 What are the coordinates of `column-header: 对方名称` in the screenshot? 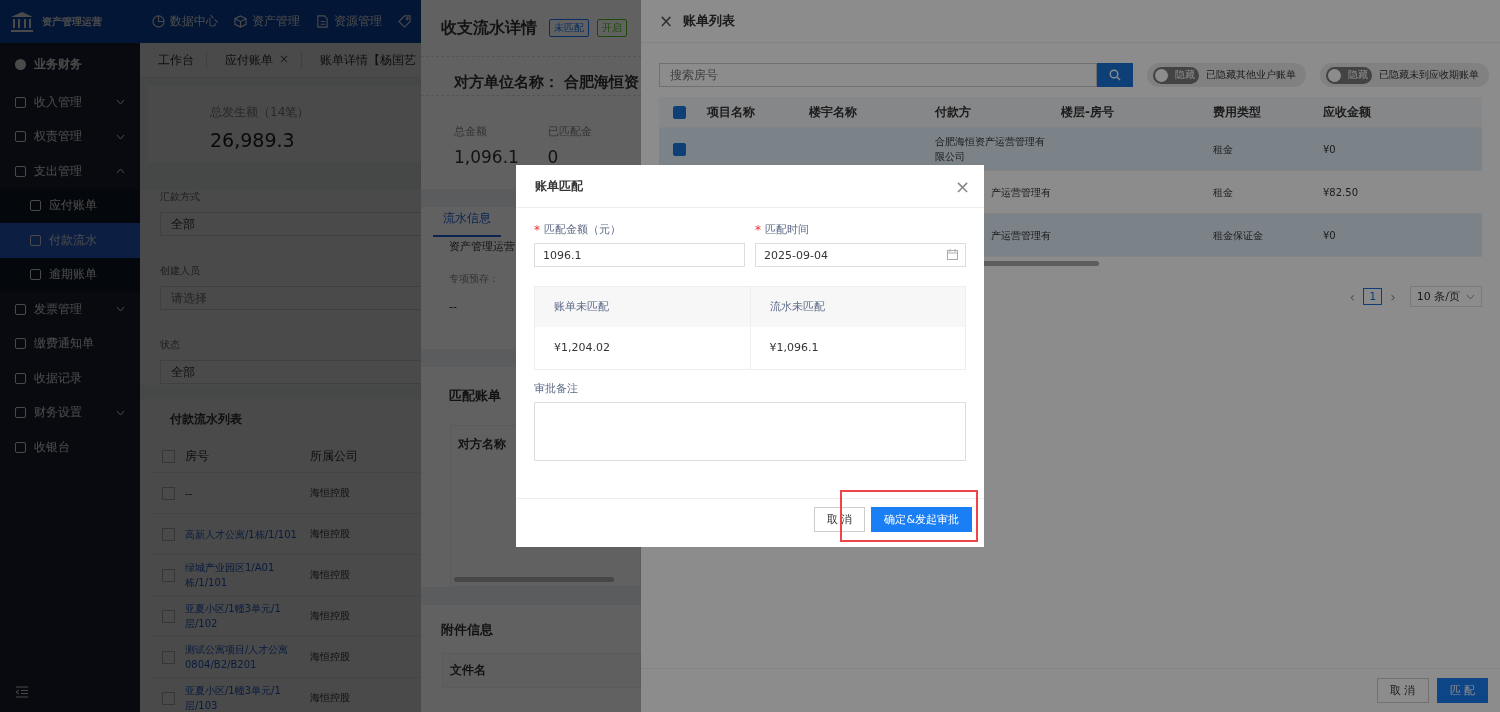 It's located at (482, 444).